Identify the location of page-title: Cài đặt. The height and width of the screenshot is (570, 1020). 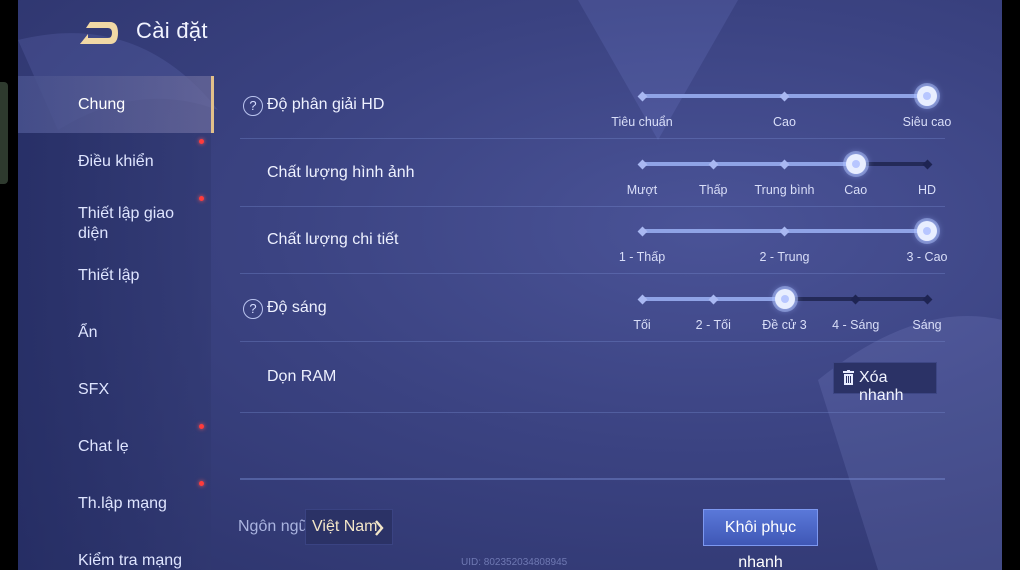
(172, 30).